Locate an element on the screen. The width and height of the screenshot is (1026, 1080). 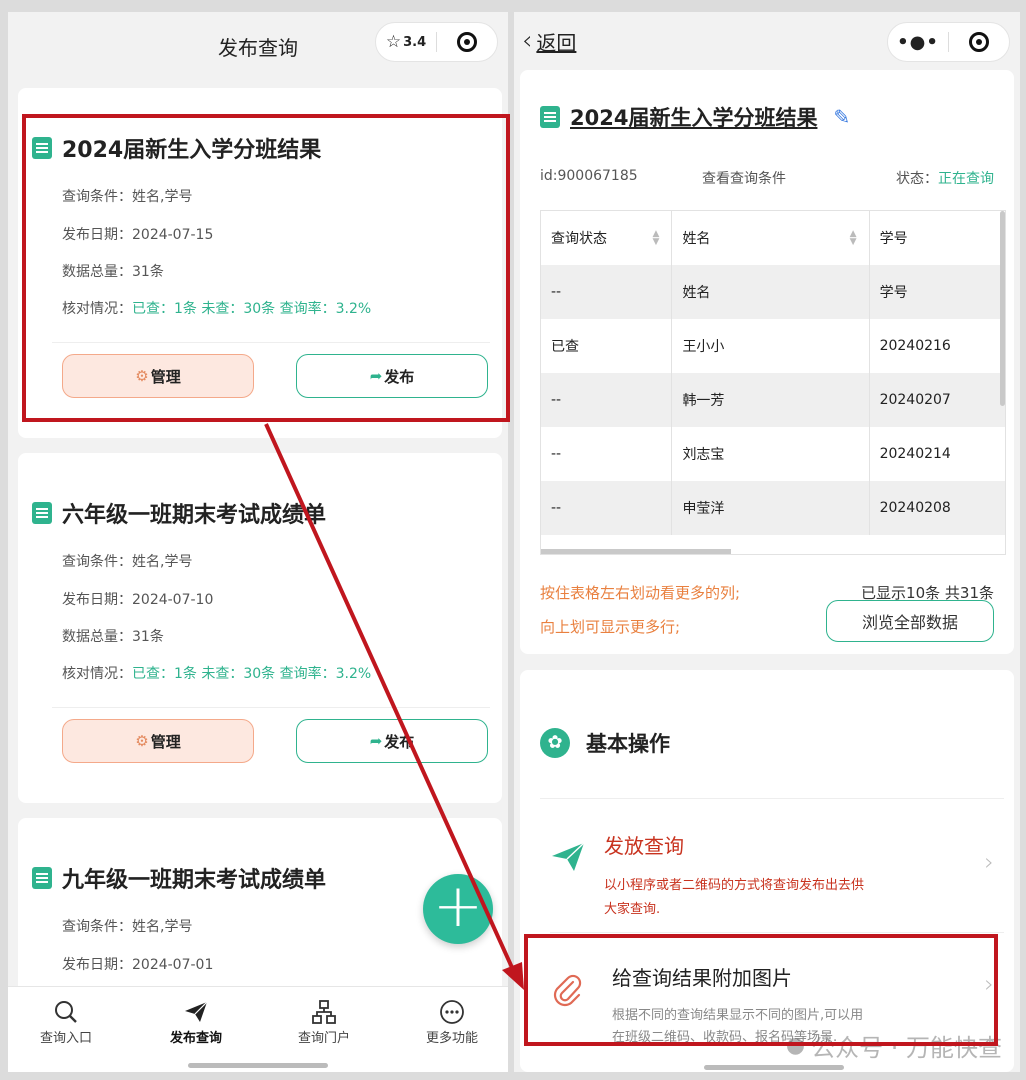
action-distribute-query: 发放查询 以小程序或者二维码的方式将查询发布出去供 大家查询. › is located at coordinates (767, 861).